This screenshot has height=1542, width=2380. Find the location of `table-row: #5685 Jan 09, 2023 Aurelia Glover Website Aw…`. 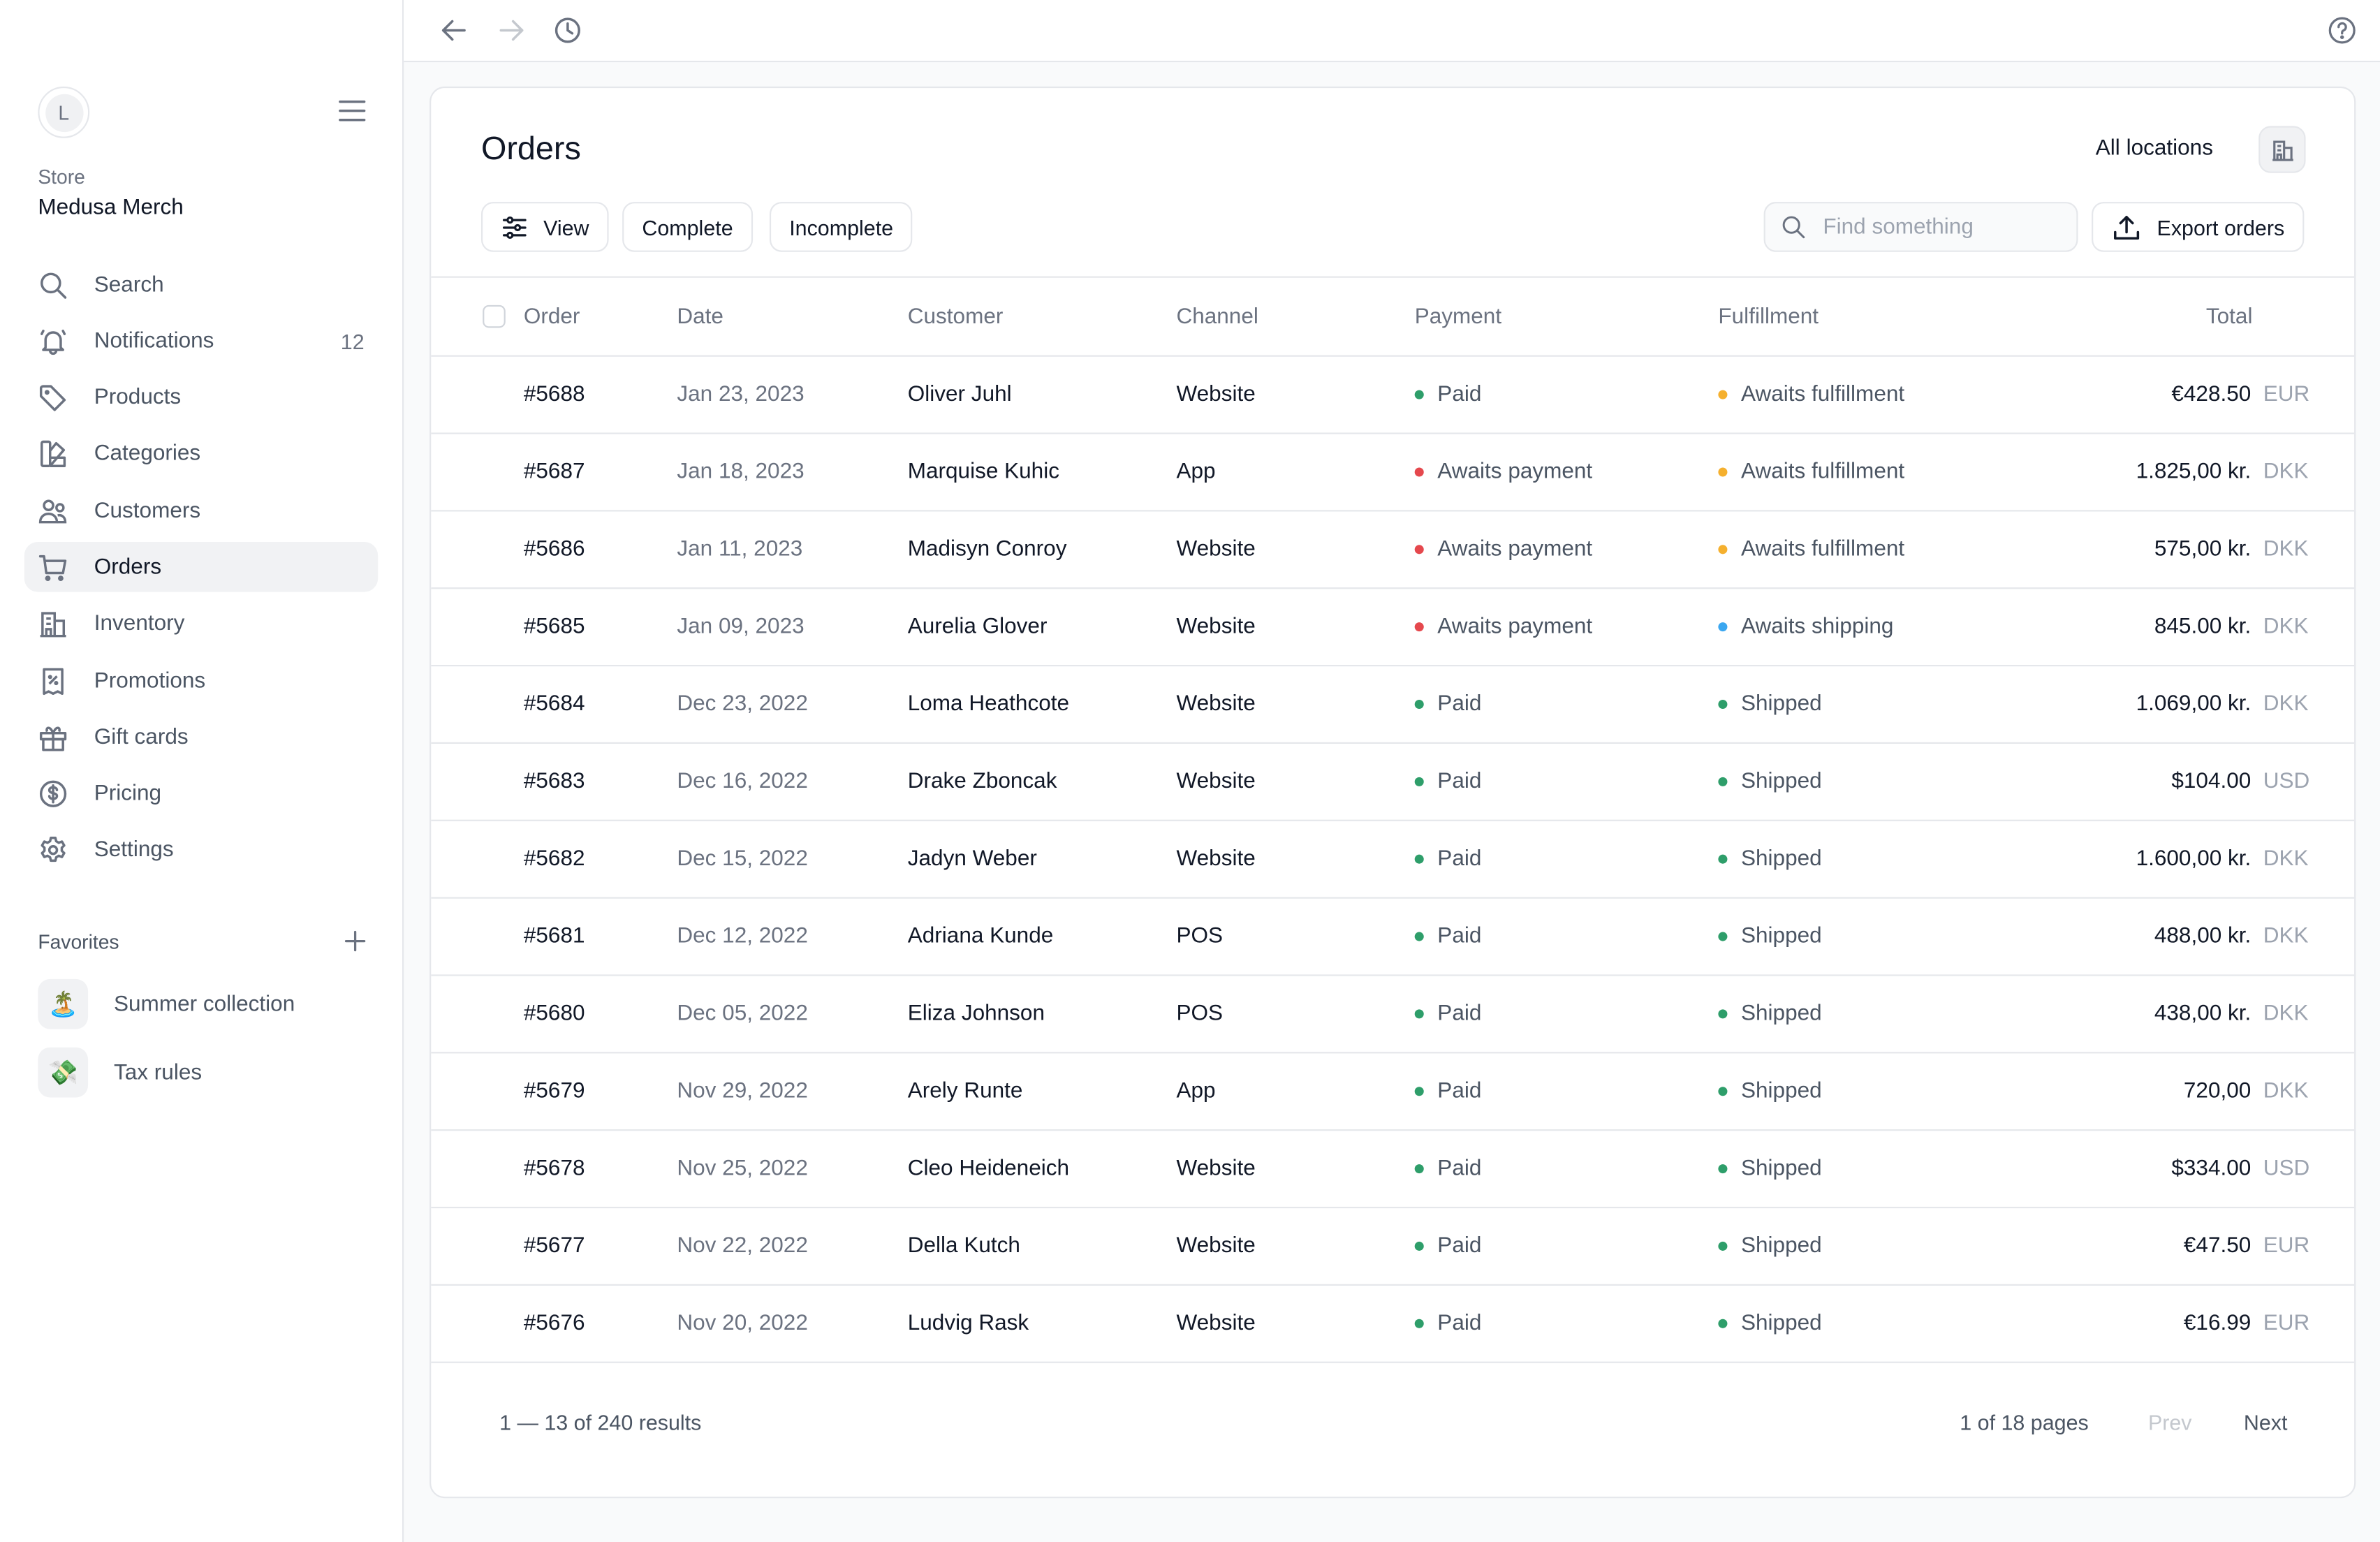

table-row: #5685 Jan 09, 2023 Aurelia Glover Website Aw… is located at coordinates (1393, 628).